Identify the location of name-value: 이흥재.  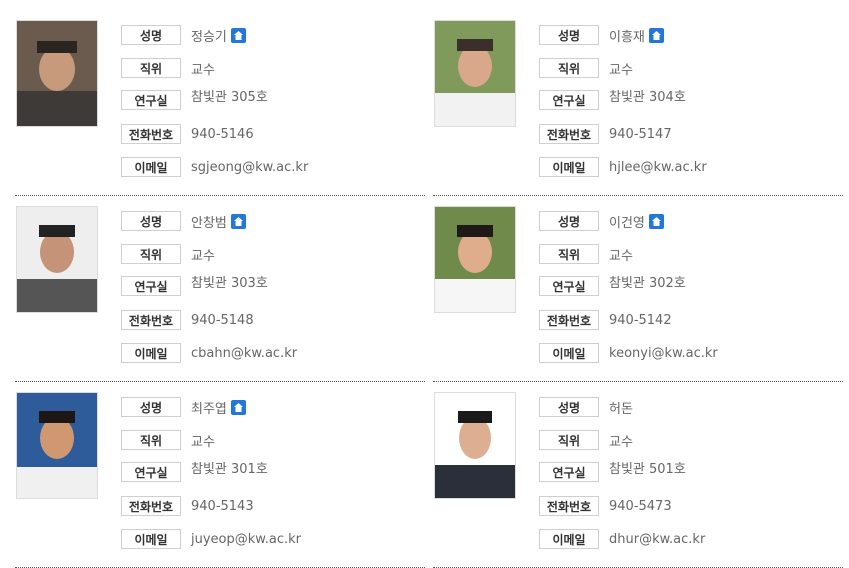
(627, 37).